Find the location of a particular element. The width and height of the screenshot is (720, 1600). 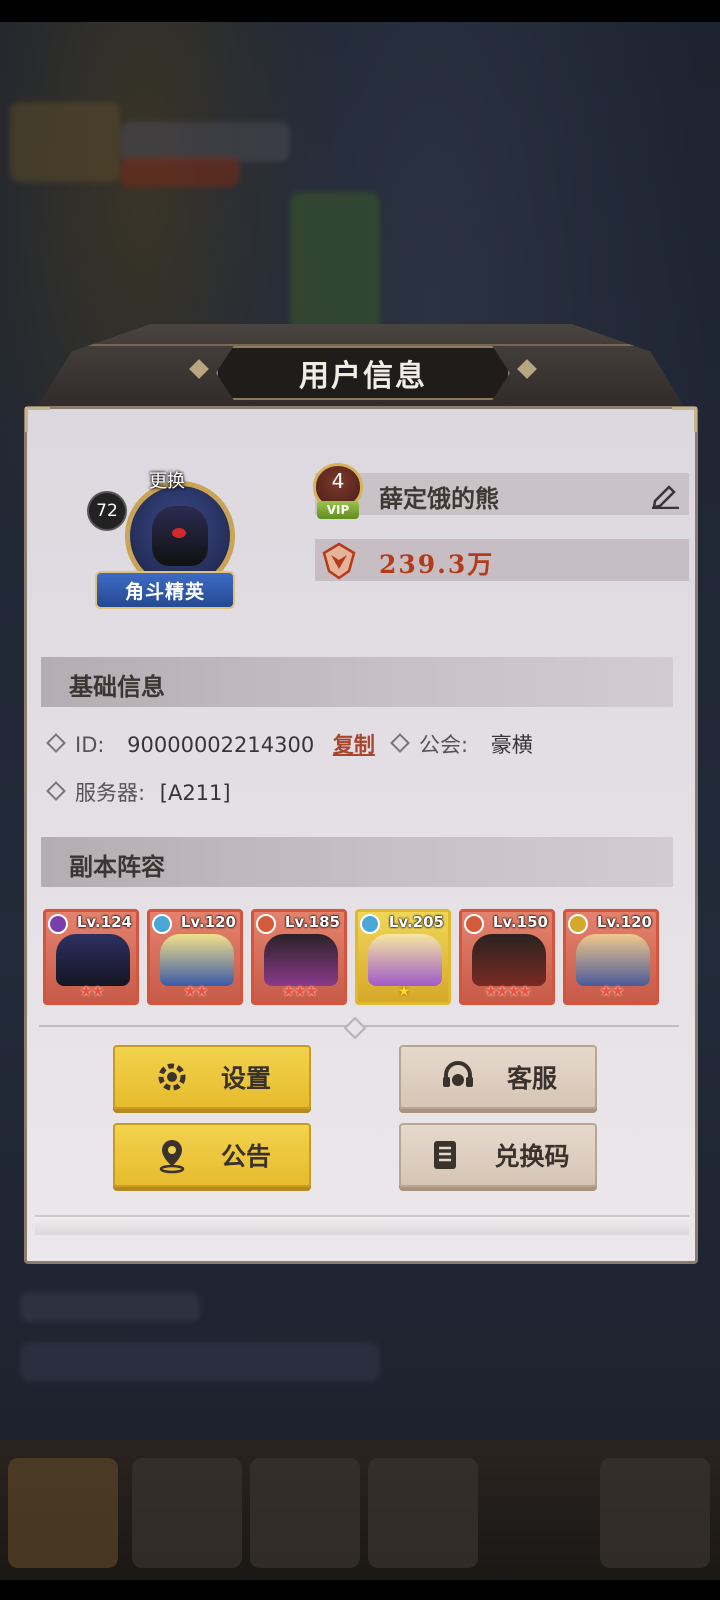

change-avatar-label: 更换 is located at coordinates (167, 480).